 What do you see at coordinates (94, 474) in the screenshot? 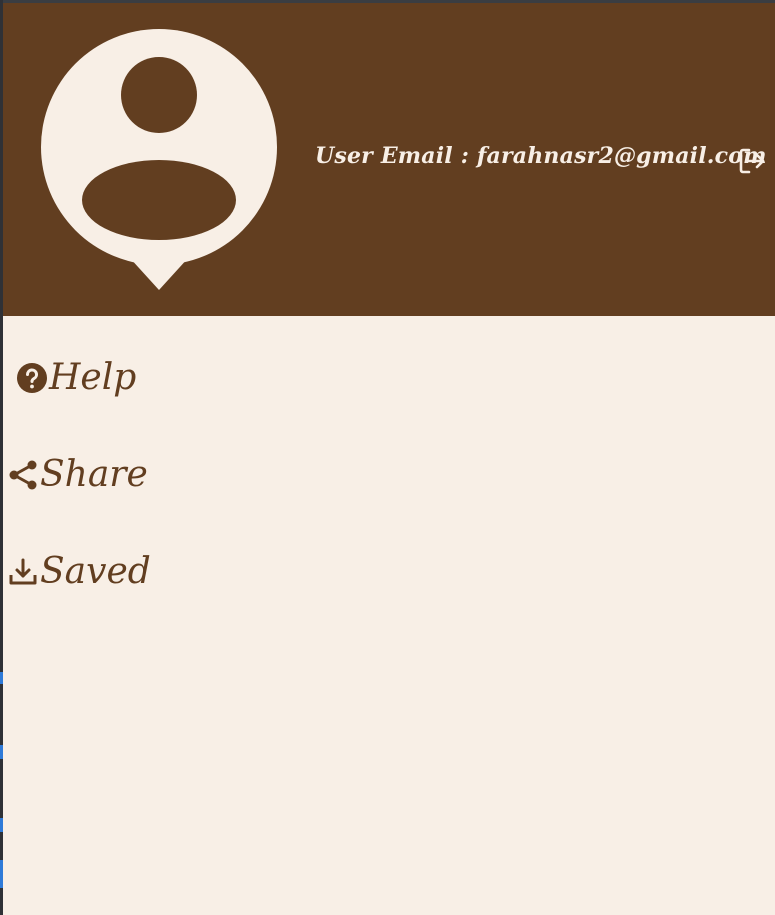
I see `menu-item-label: Share` at bounding box center [94, 474].